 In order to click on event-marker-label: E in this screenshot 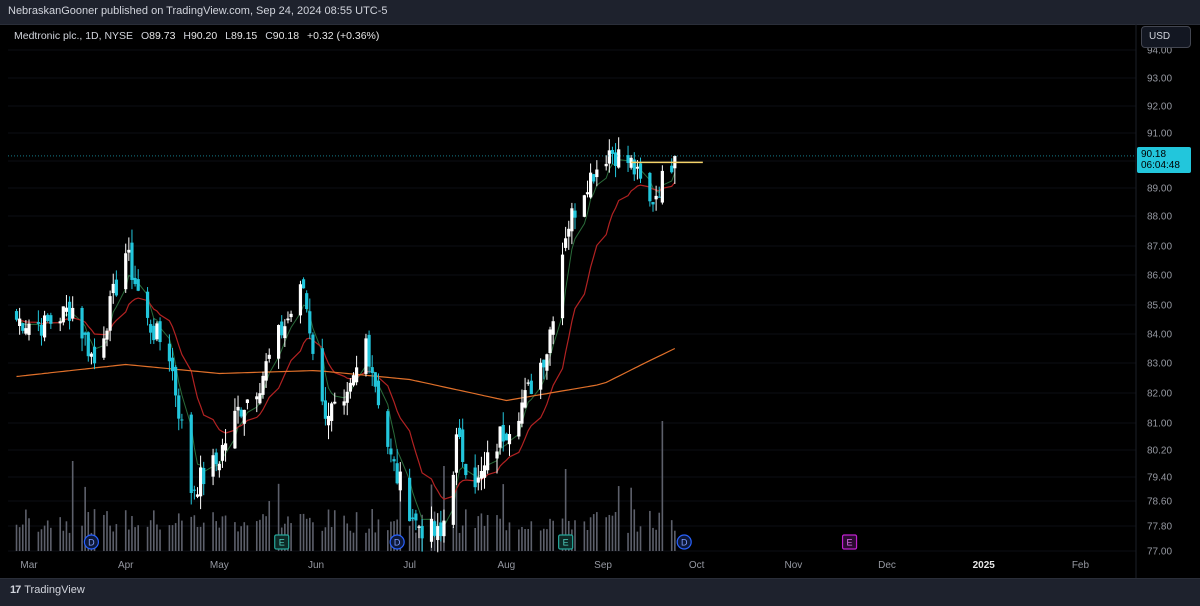, I will do `click(566, 543)`.